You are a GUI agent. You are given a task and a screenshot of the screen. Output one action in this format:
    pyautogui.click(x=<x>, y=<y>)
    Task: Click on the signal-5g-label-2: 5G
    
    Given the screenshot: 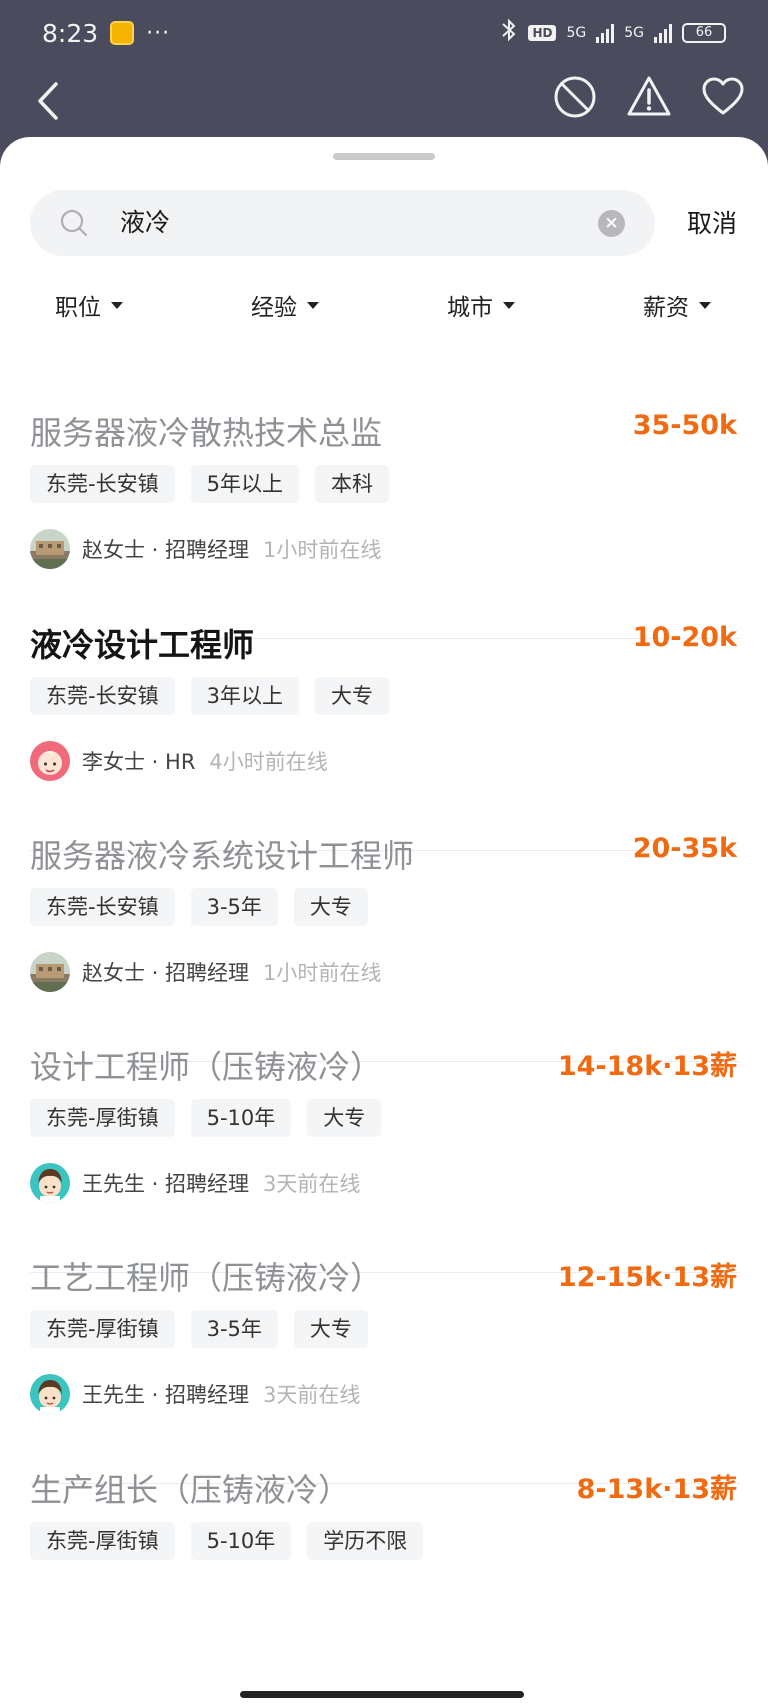 What is the action you would take?
    pyautogui.click(x=634, y=33)
    